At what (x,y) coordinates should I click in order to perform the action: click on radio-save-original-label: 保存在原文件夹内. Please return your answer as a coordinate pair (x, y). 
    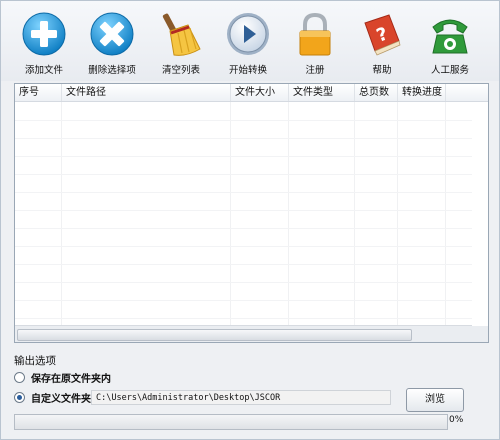
    Looking at the image, I should click on (71, 379).